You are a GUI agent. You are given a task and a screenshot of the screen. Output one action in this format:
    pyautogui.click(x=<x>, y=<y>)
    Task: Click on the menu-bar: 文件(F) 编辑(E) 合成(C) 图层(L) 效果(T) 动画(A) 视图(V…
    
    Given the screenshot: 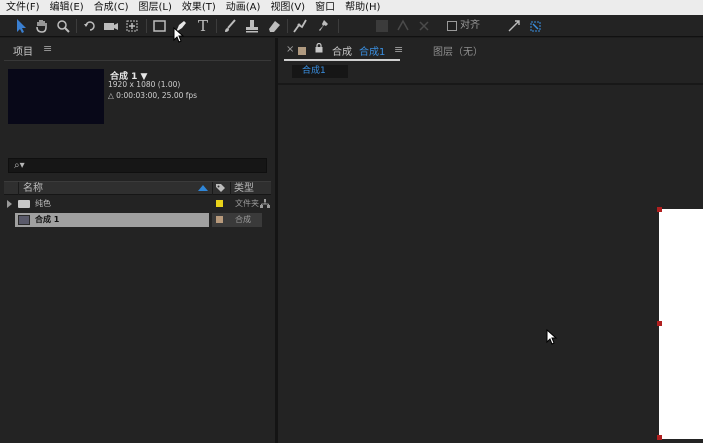 What is the action you would take?
    pyautogui.click(x=351, y=7)
    